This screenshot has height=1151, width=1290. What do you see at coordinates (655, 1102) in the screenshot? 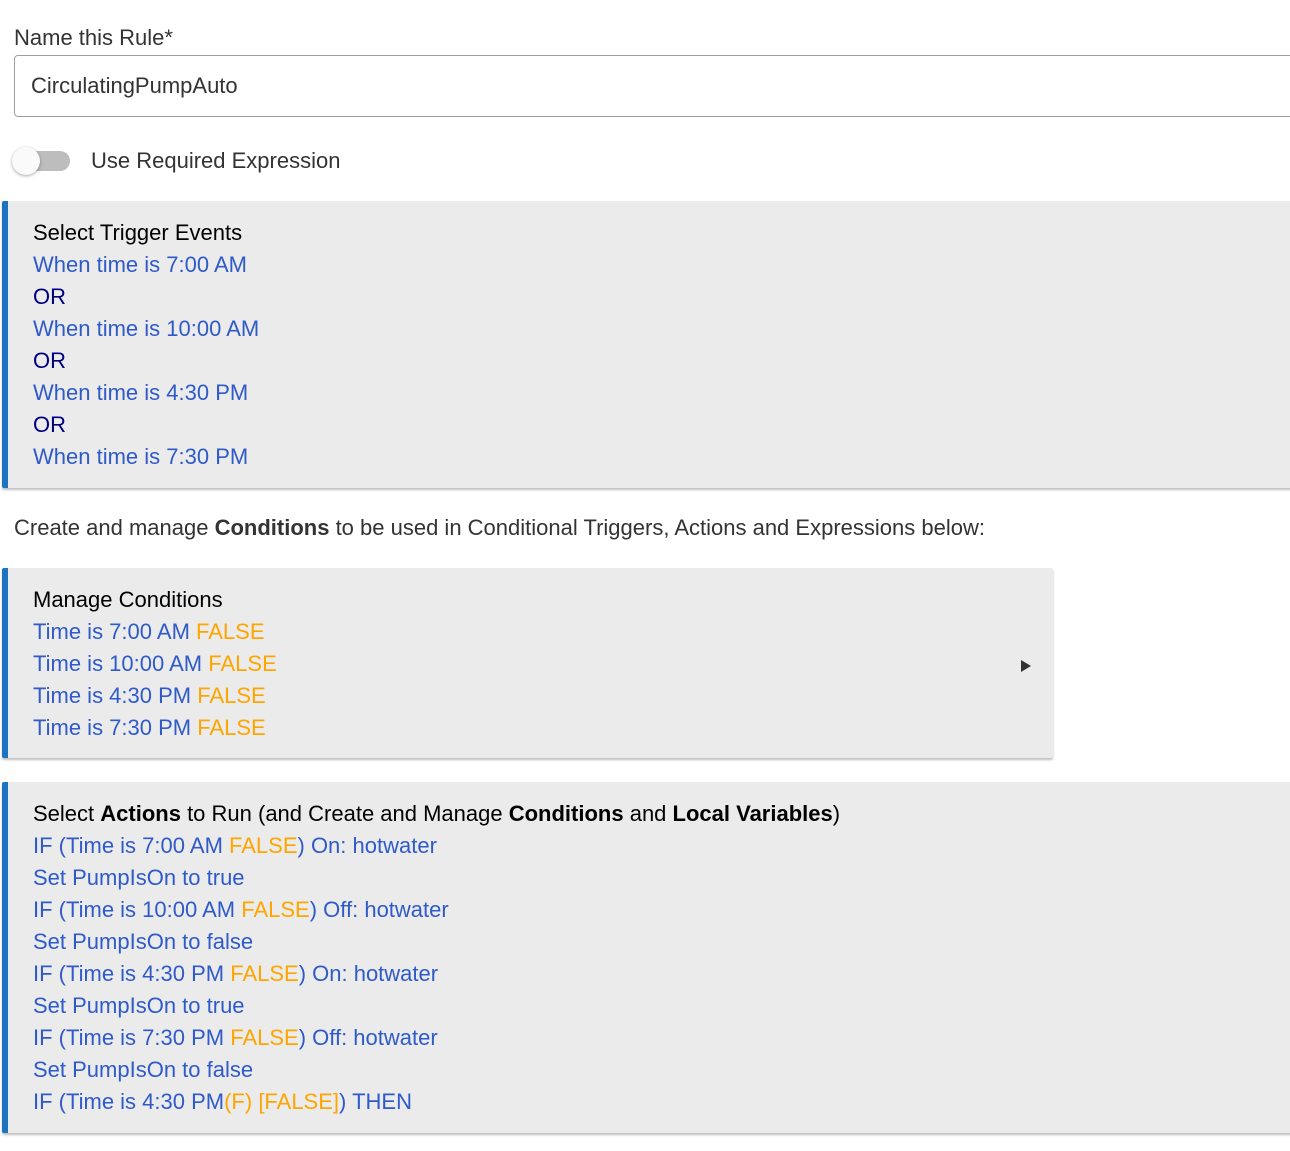
I see `action-line: IF (Time is 4:30 PM(F) [FALSE]) THEN` at bounding box center [655, 1102].